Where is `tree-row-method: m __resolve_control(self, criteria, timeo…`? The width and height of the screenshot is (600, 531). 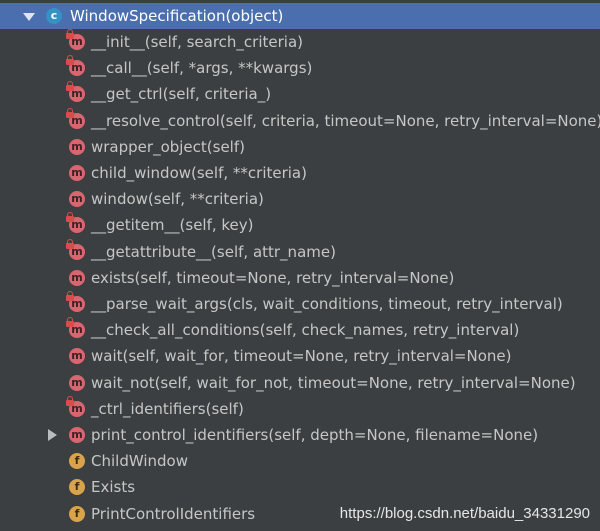
tree-row-method: m __resolve_control(self, criteria, timeo… is located at coordinates (300, 121).